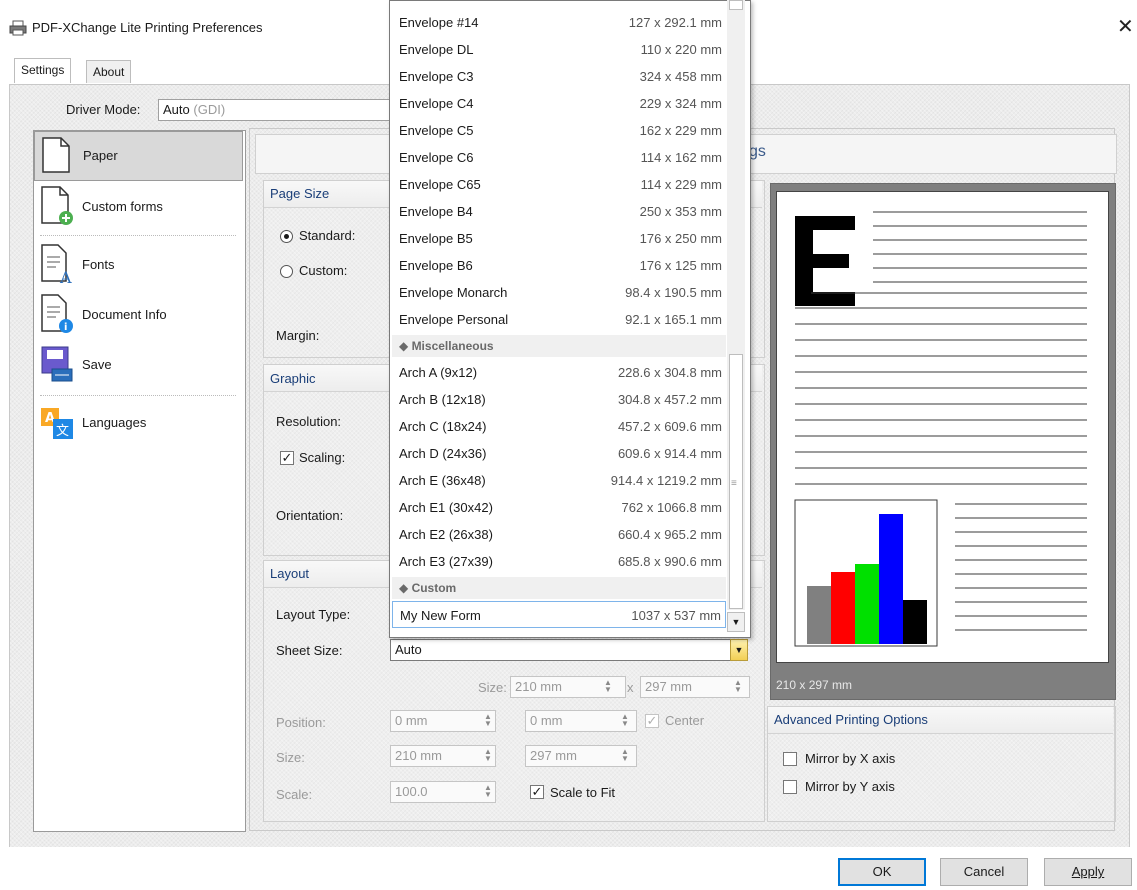 The width and height of the screenshot is (1137, 890). What do you see at coordinates (446, 346) in the screenshot?
I see `dropdown-group-label: ◆ Miscellaneous` at bounding box center [446, 346].